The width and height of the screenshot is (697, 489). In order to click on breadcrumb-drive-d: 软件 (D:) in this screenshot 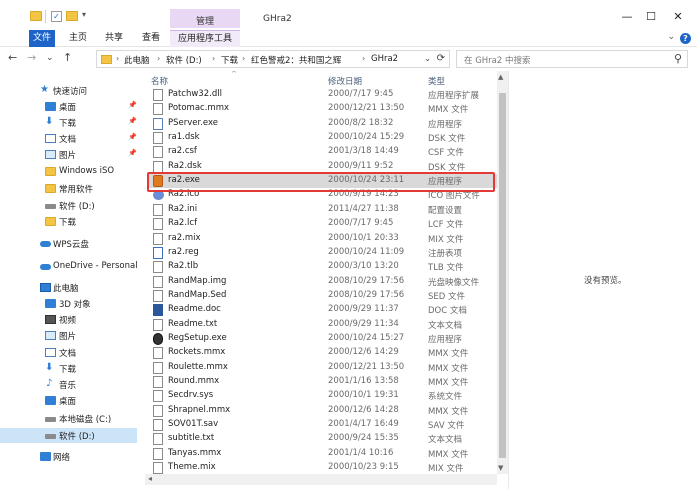, I will do `click(184, 60)`.